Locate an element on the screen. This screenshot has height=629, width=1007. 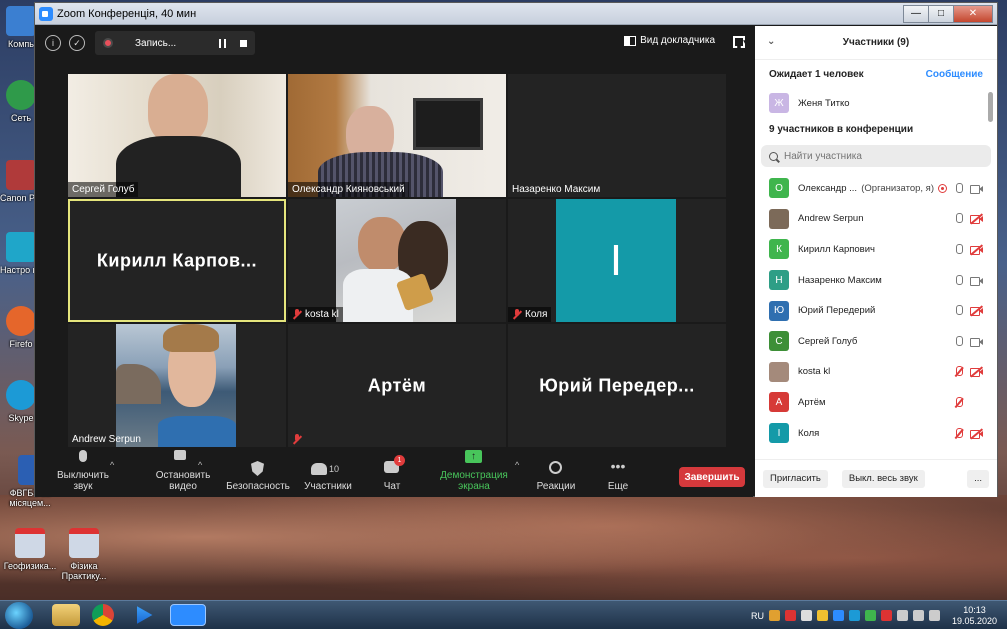
video-tile: Назаренко Максим is located at coordinates (617, 135).